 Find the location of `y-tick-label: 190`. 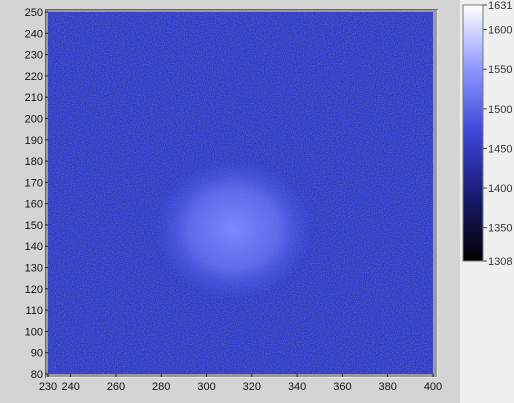

y-tick-label: 190 is located at coordinates (34, 141).